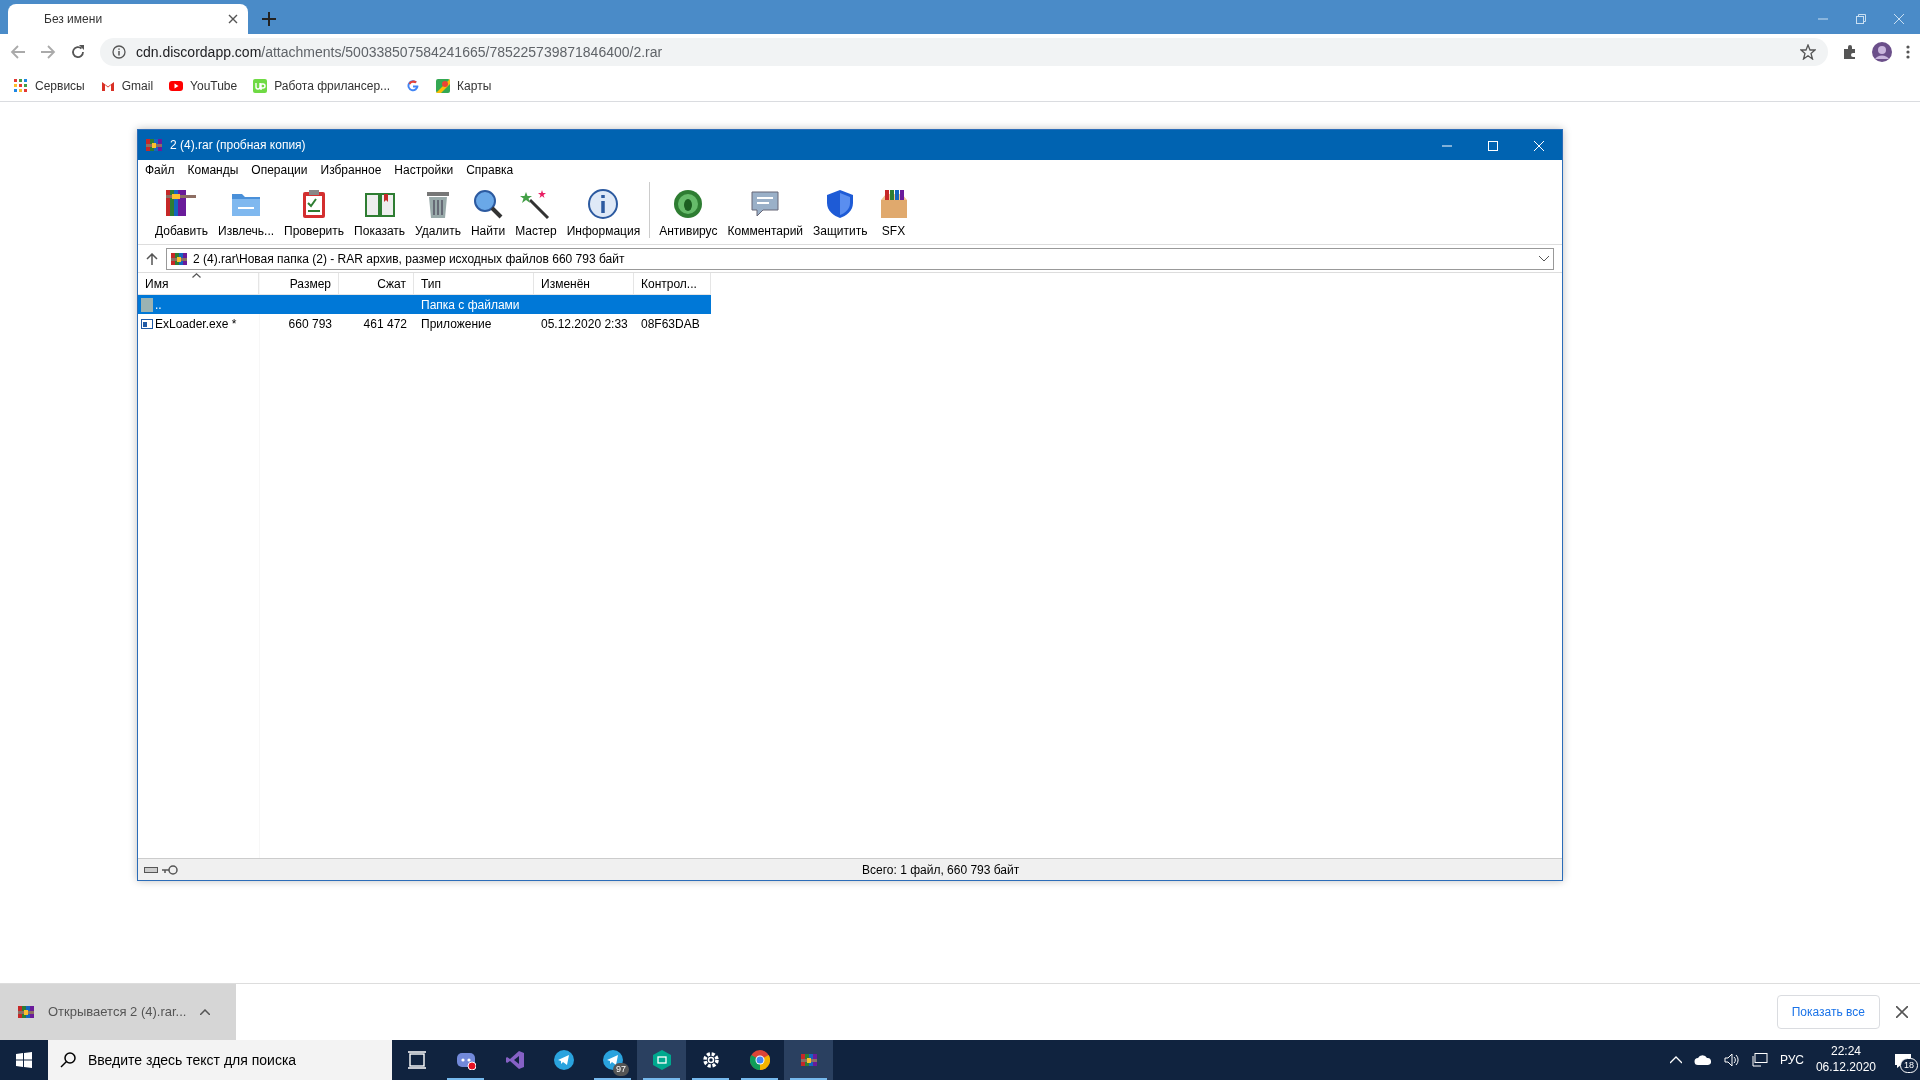  Describe the element at coordinates (443, 85) in the screenshot. I see `map-pin-icon` at that location.